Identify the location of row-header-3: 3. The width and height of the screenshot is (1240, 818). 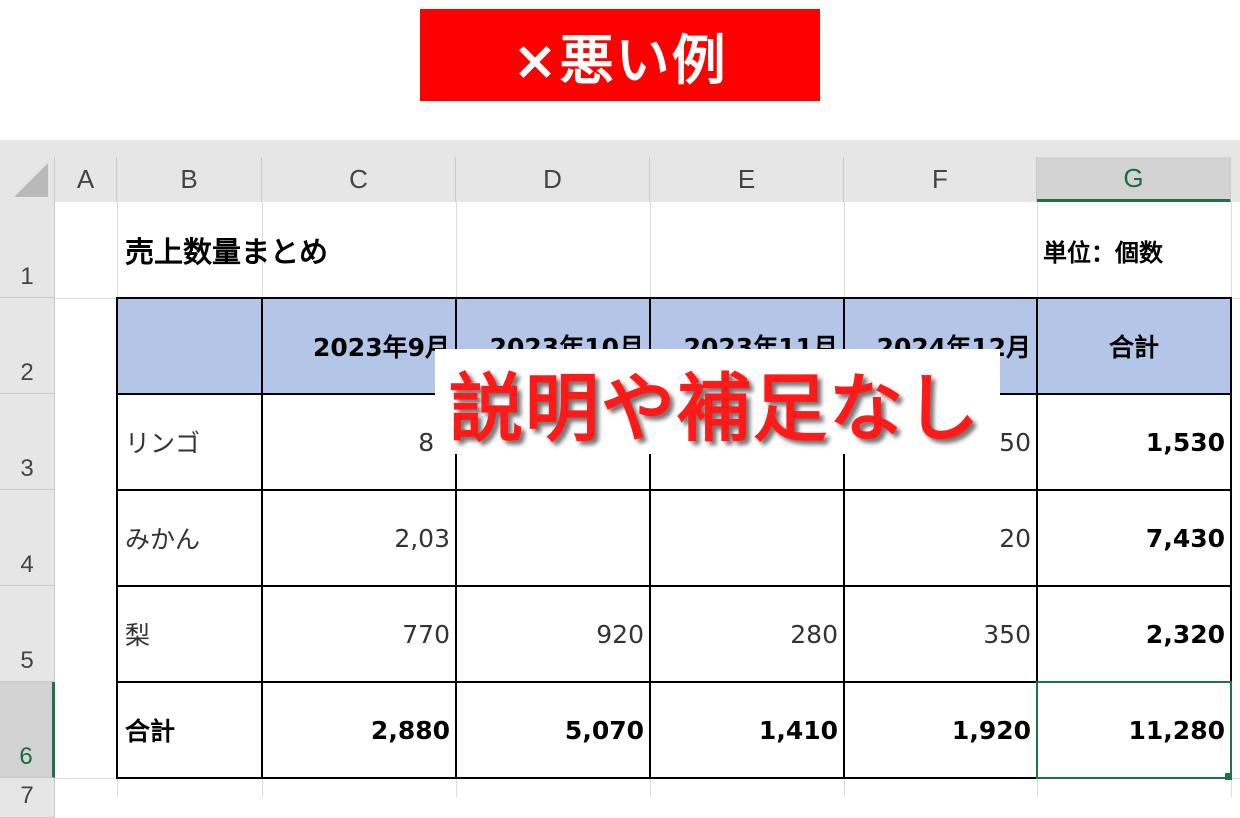
(27, 442).